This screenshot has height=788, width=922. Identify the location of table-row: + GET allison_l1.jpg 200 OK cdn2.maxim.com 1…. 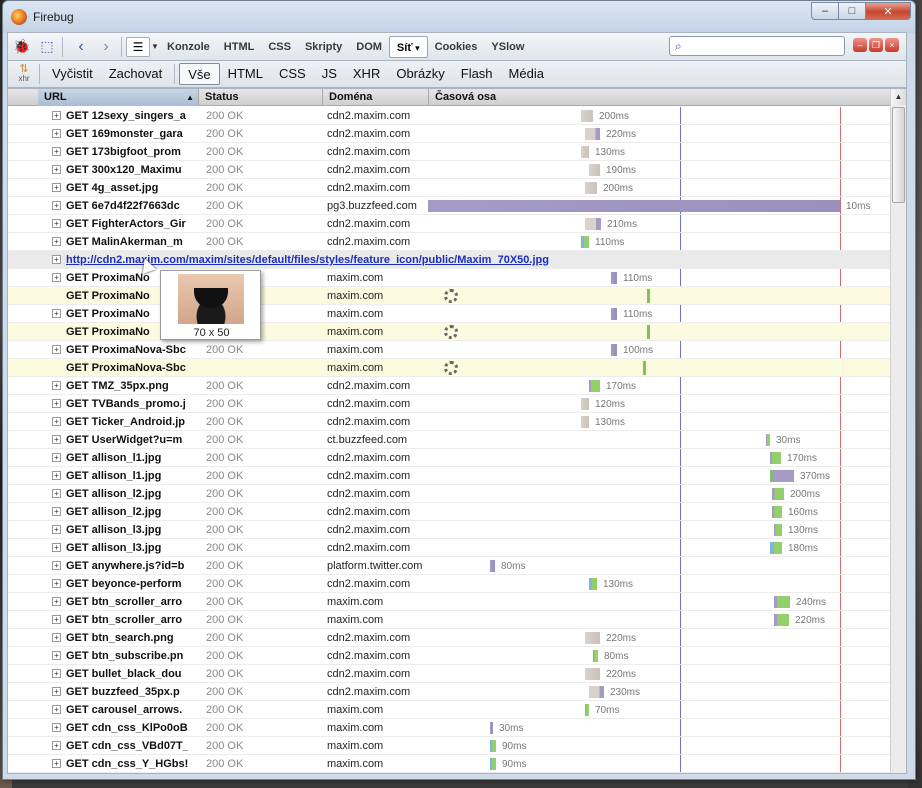
(450, 458).